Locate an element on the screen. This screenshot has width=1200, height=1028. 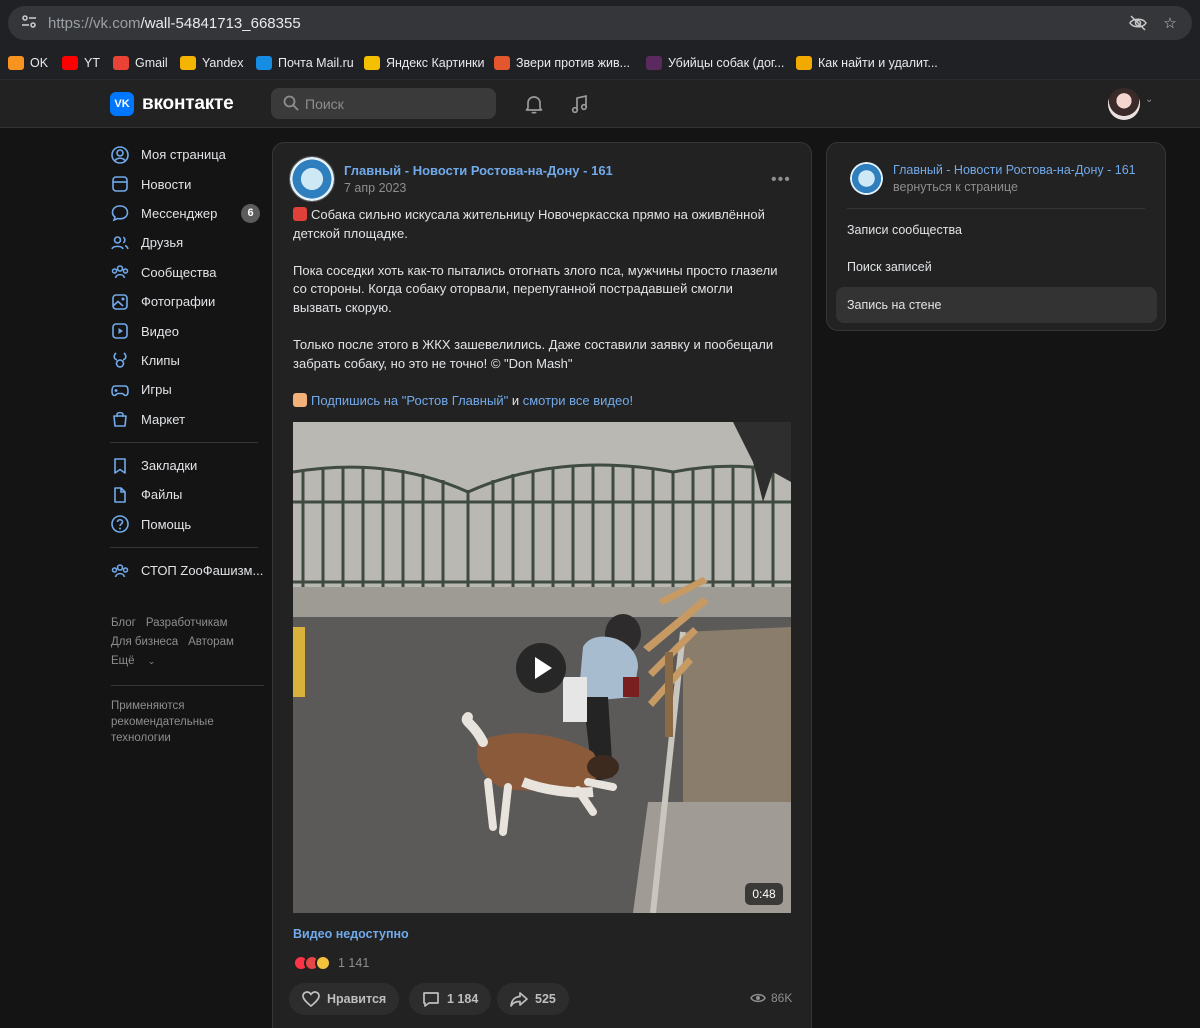
vk-logo: VK вконтакте is located at coordinates (172, 104).